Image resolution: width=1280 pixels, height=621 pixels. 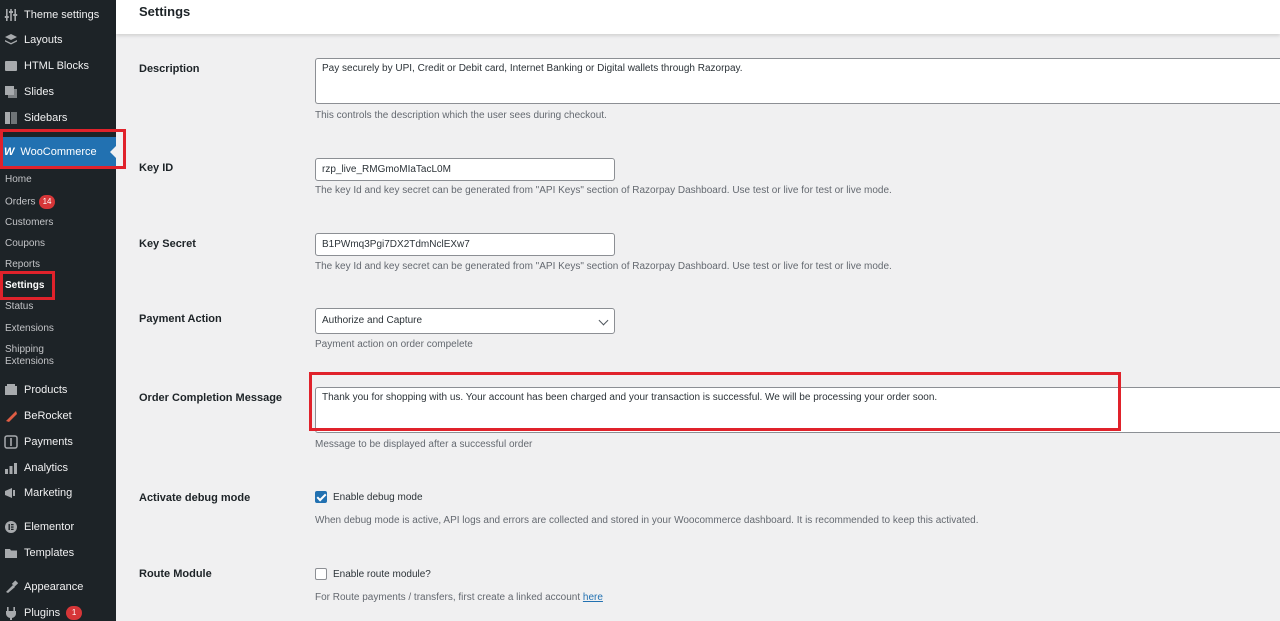 What do you see at coordinates (11, 493) in the screenshot?
I see `marketing-icon` at bounding box center [11, 493].